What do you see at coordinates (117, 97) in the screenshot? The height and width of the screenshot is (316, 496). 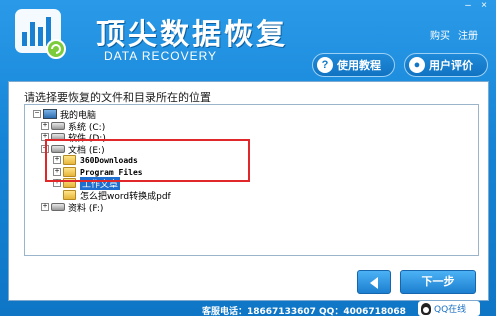 I see `instruction-text: 请选择要恢复的文件和目录所在的位置` at bounding box center [117, 97].